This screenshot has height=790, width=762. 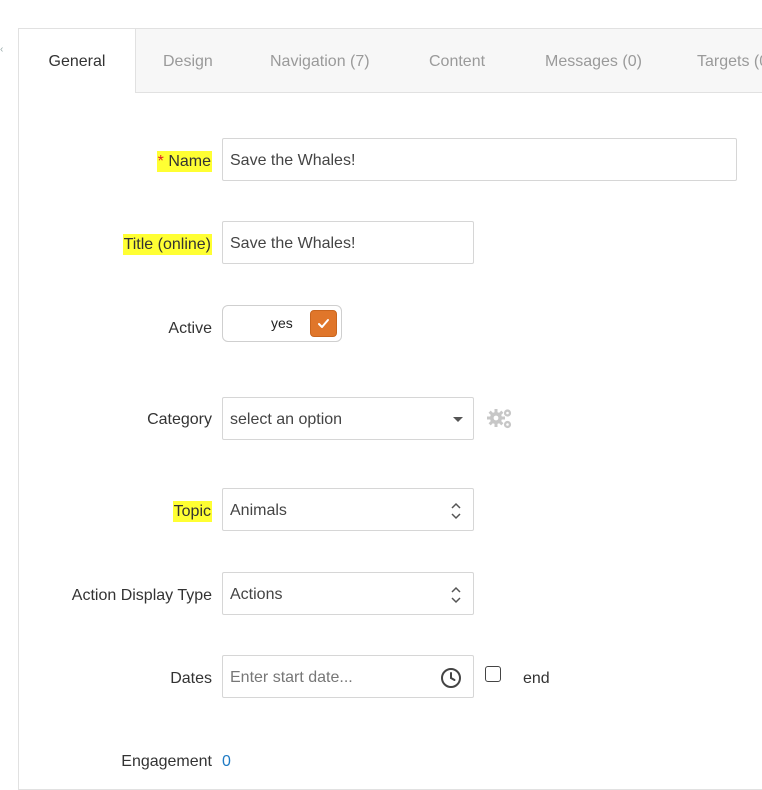 What do you see at coordinates (451, 678) in the screenshot?
I see `clock-icon` at bounding box center [451, 678].